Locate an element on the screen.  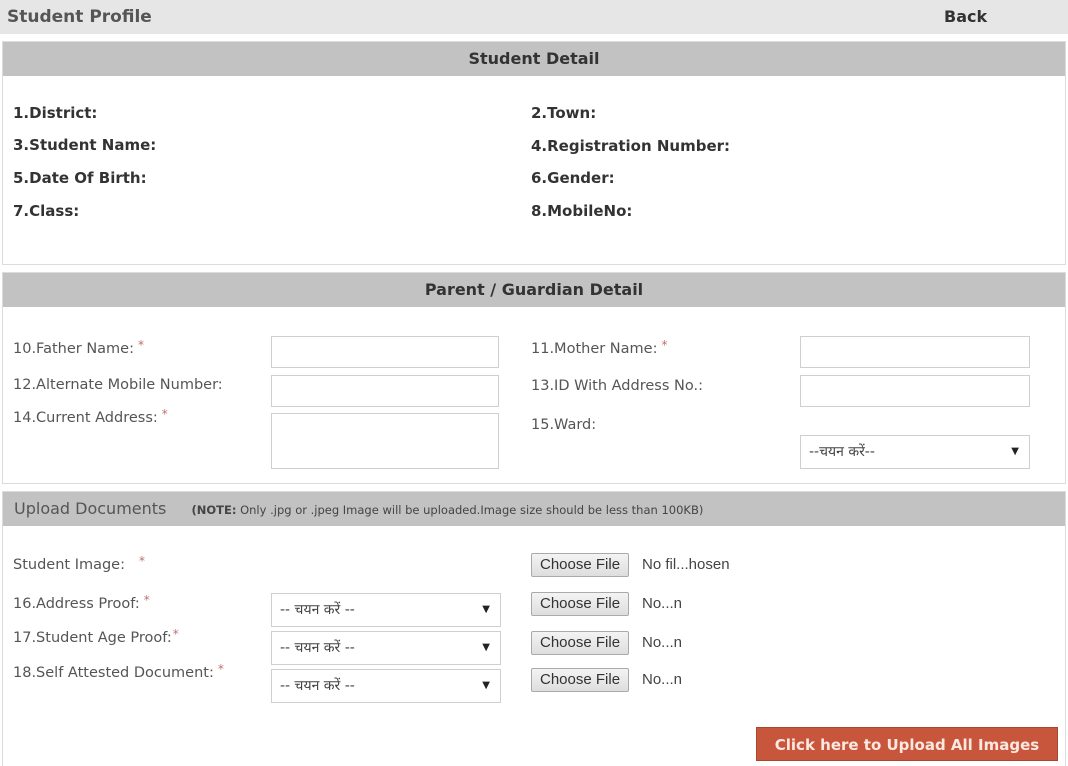
student-image-label: Student Image: * is located at coordinates (79, 563).